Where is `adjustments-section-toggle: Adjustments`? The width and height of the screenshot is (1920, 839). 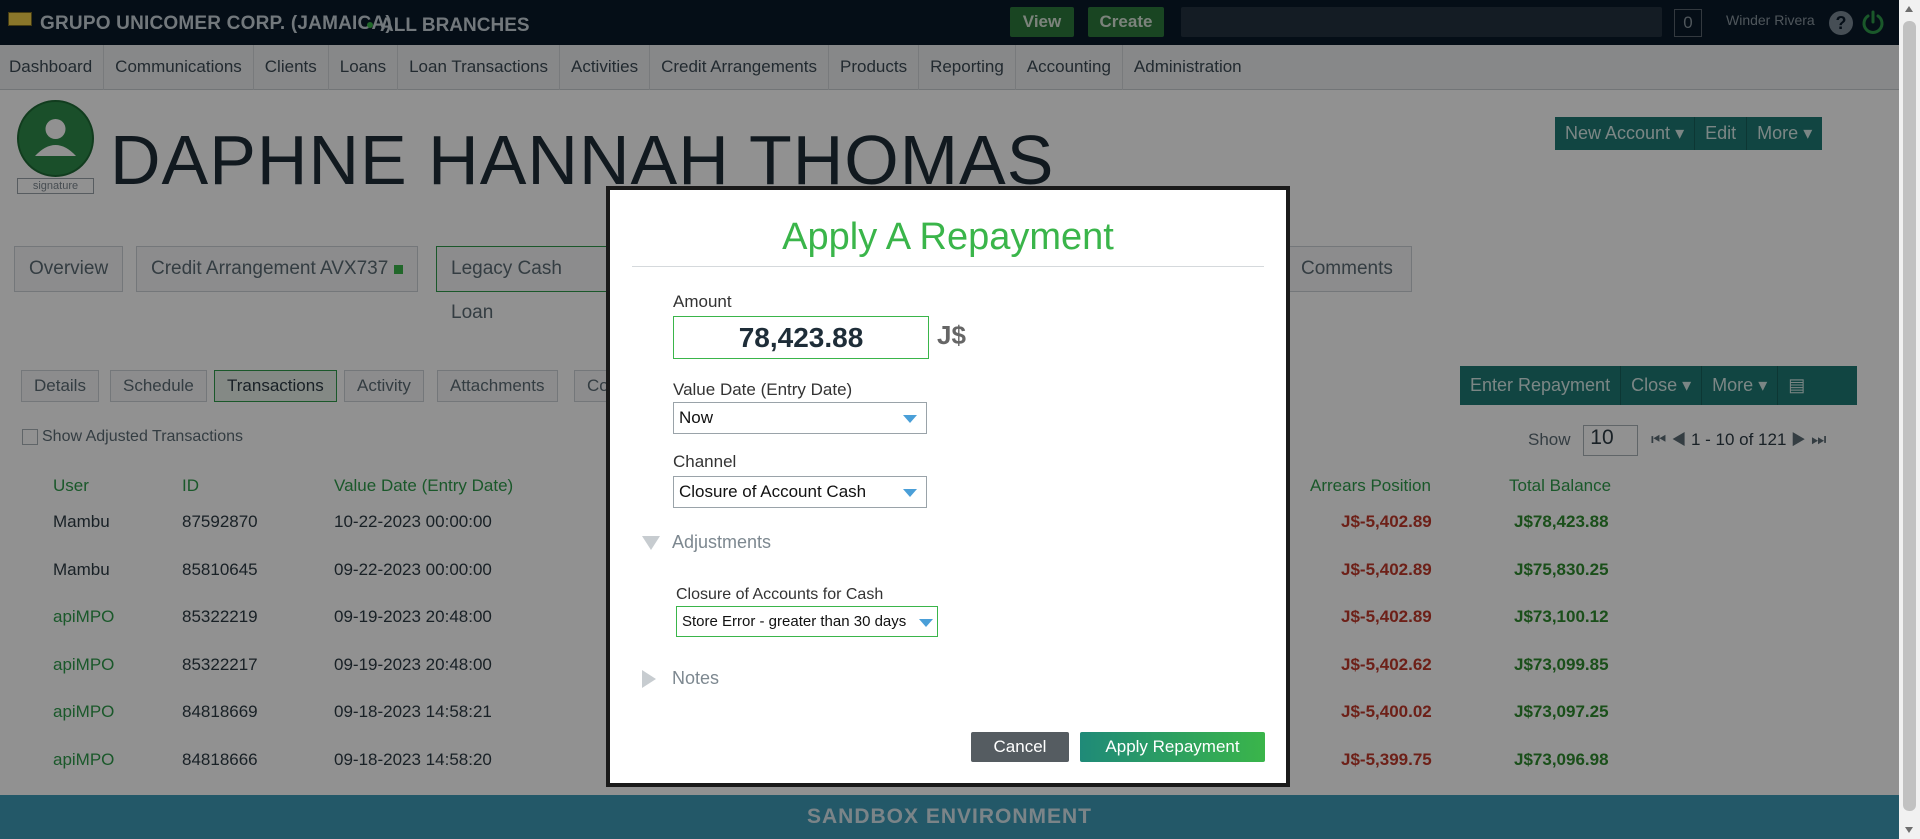
adjustments-section-toggle: Adjustments is located at coordinates (706, 542).